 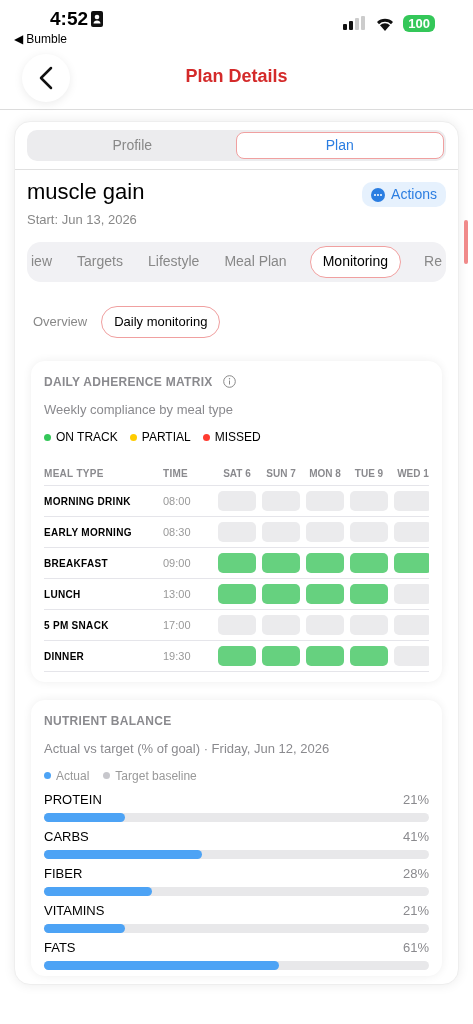 What do you see at coordinates (415, 836) in the screenshot?
I see `nutrient-percent: 41%` at bounding box center [415, 836].